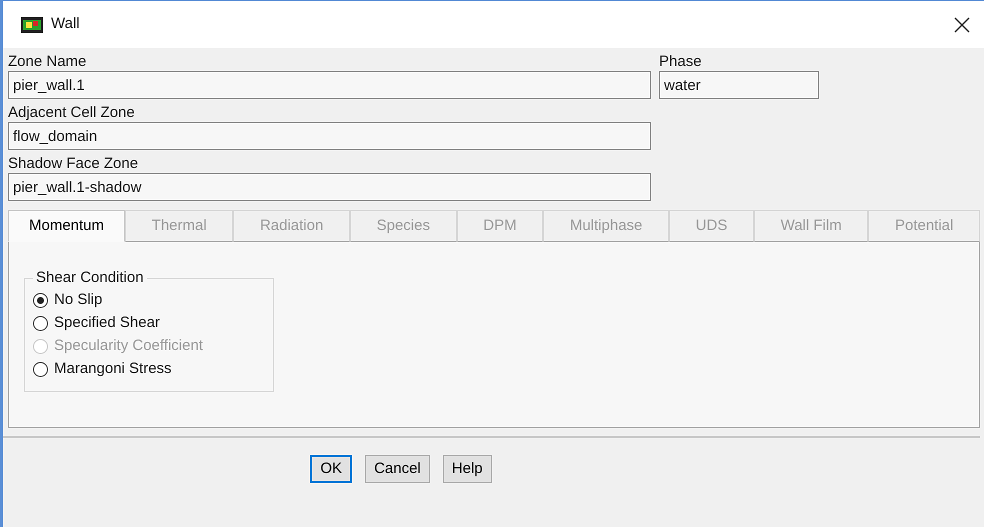  I want to click on input-field: pier_wall.1, so click(329, 85).